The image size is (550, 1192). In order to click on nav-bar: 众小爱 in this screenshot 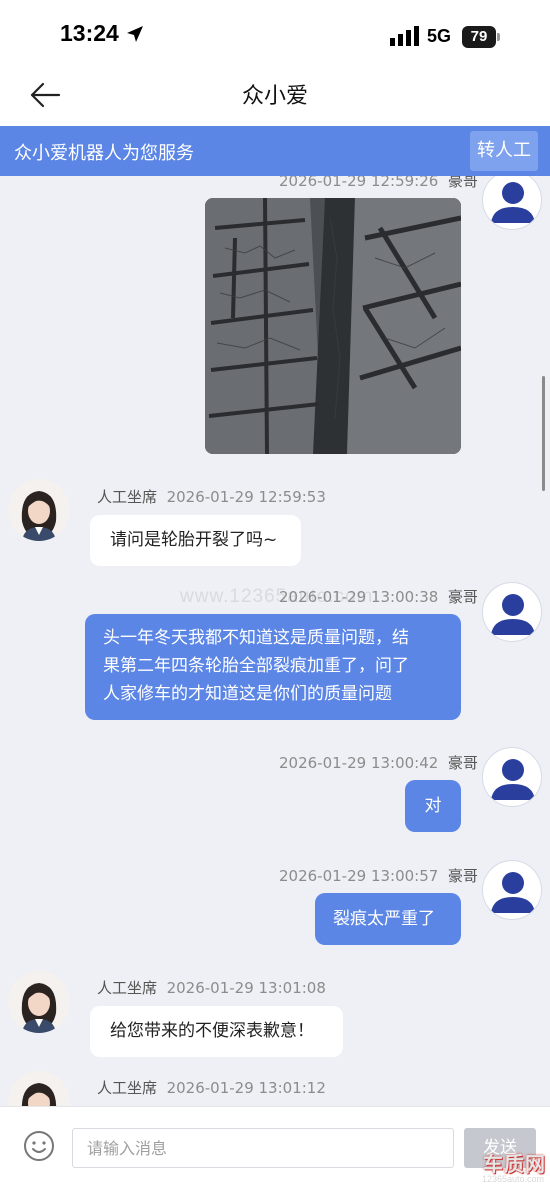, I will do `click(275, 96)`.